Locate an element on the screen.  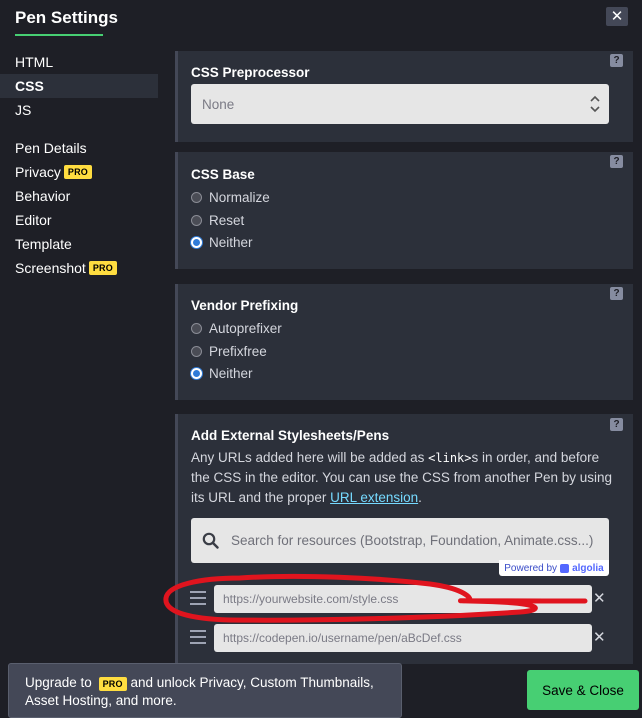
title-underline is located at coordinates (59, 35).